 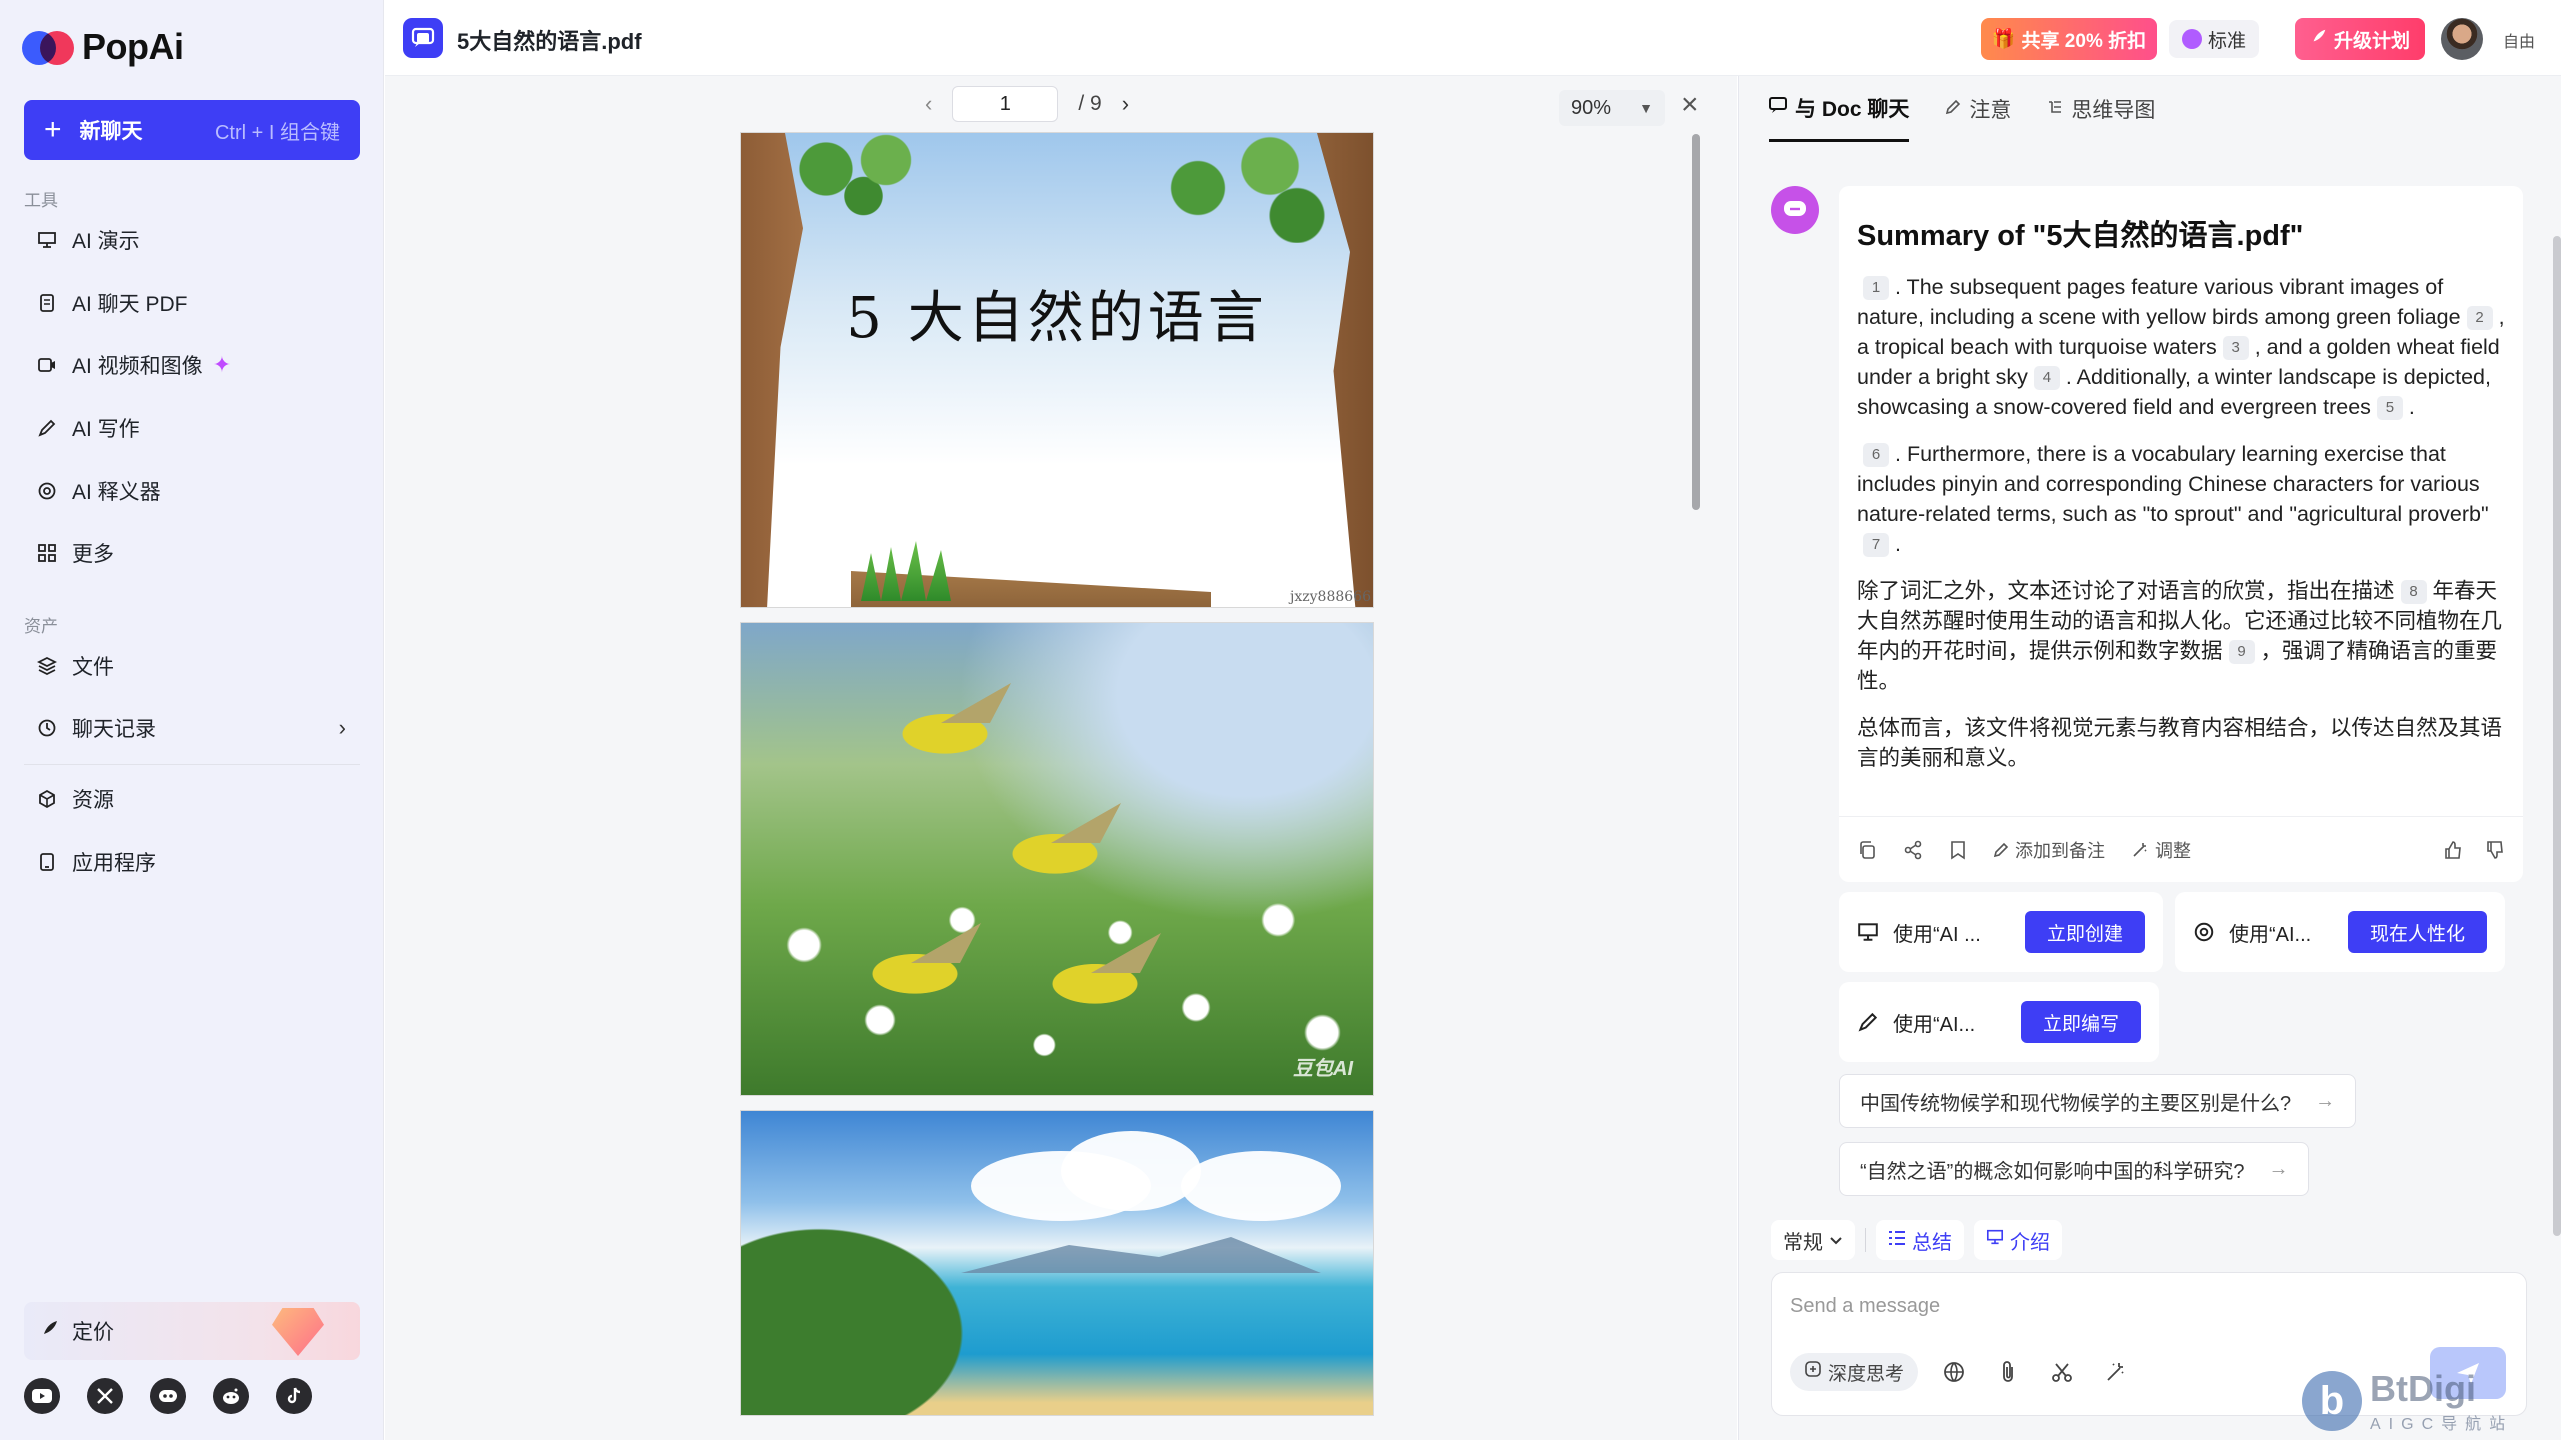 I want to click on citation-badge: 8, so click(x=2413, y=592).